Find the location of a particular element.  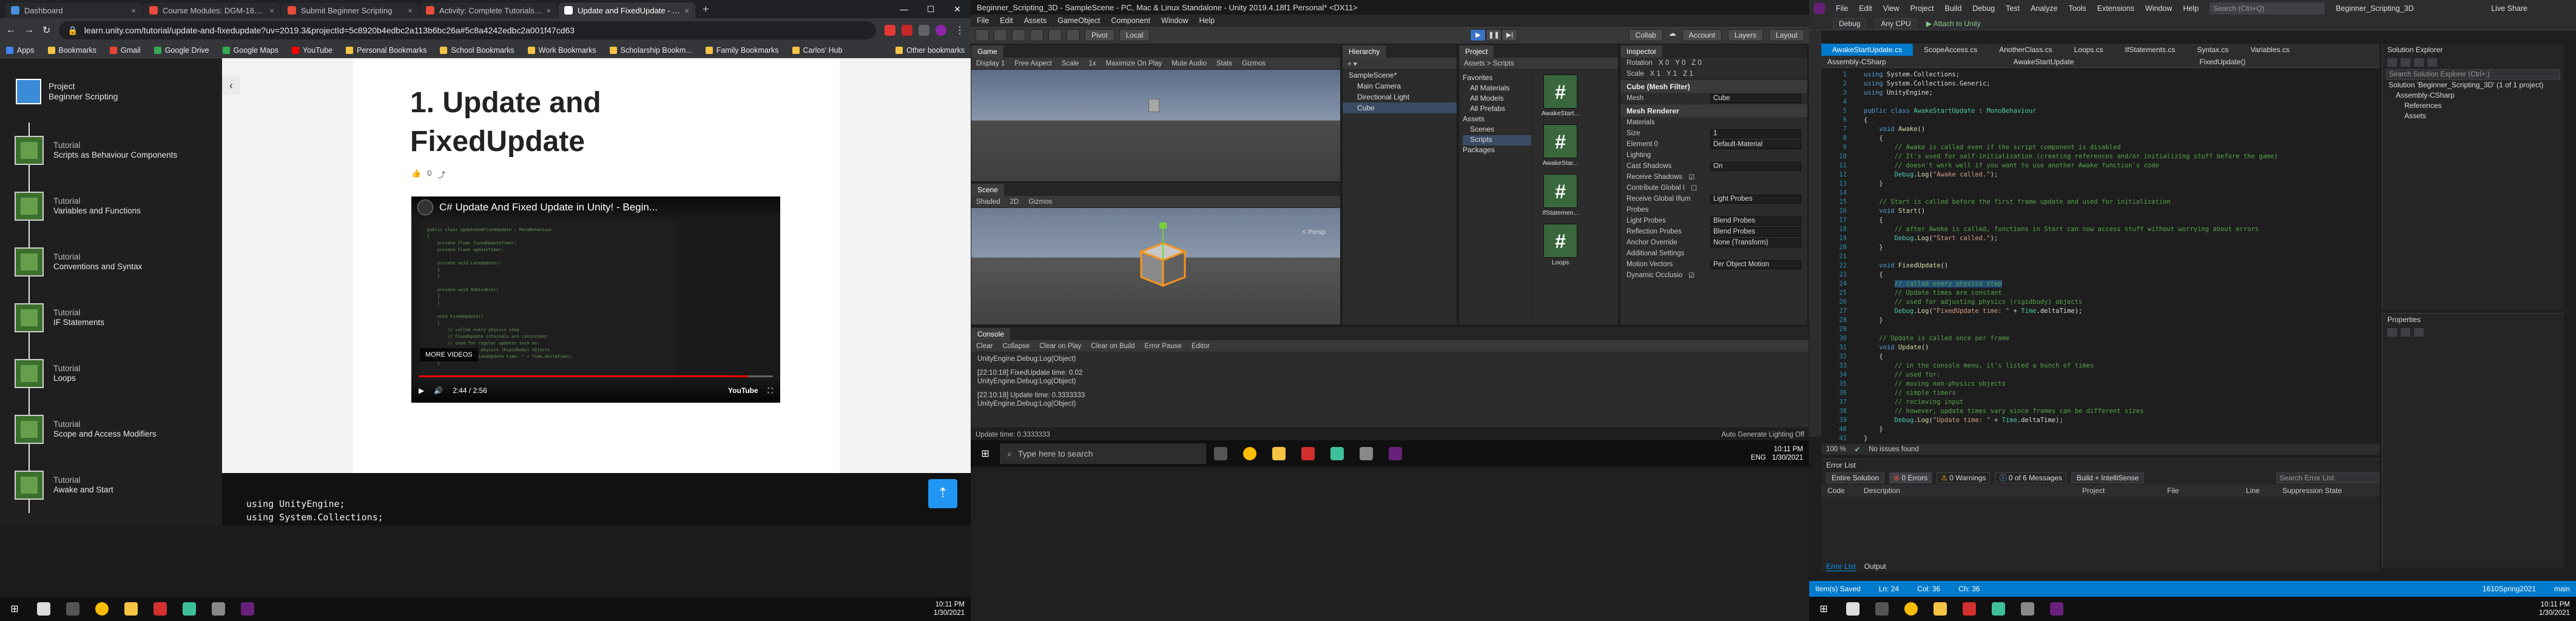

menu-tools: Tools is located at coordinates (2077, 8).